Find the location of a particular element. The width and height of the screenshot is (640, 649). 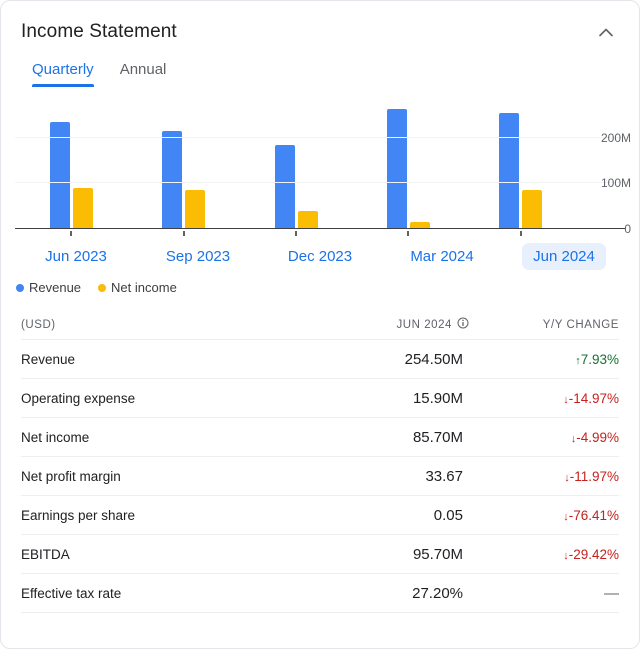

row-change: ↑7.93% is located at coordinates (597, 359).